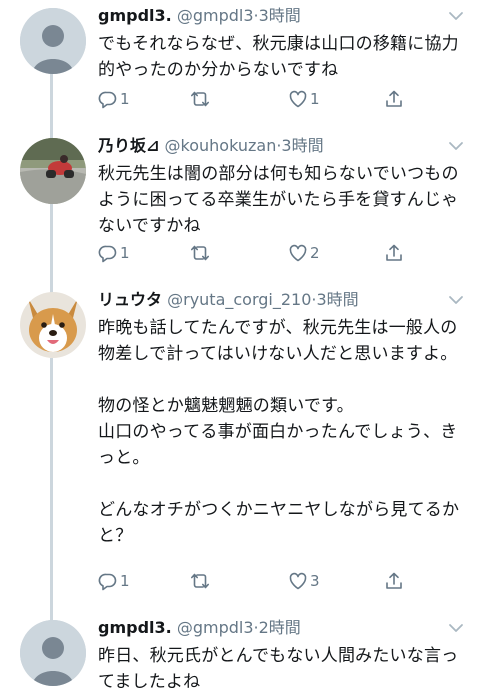 The width and height of the screenshot is (480, 696). I want to click on tweet-header: gmpdl3. @gmpdl3·3時間, so click(272, 16).